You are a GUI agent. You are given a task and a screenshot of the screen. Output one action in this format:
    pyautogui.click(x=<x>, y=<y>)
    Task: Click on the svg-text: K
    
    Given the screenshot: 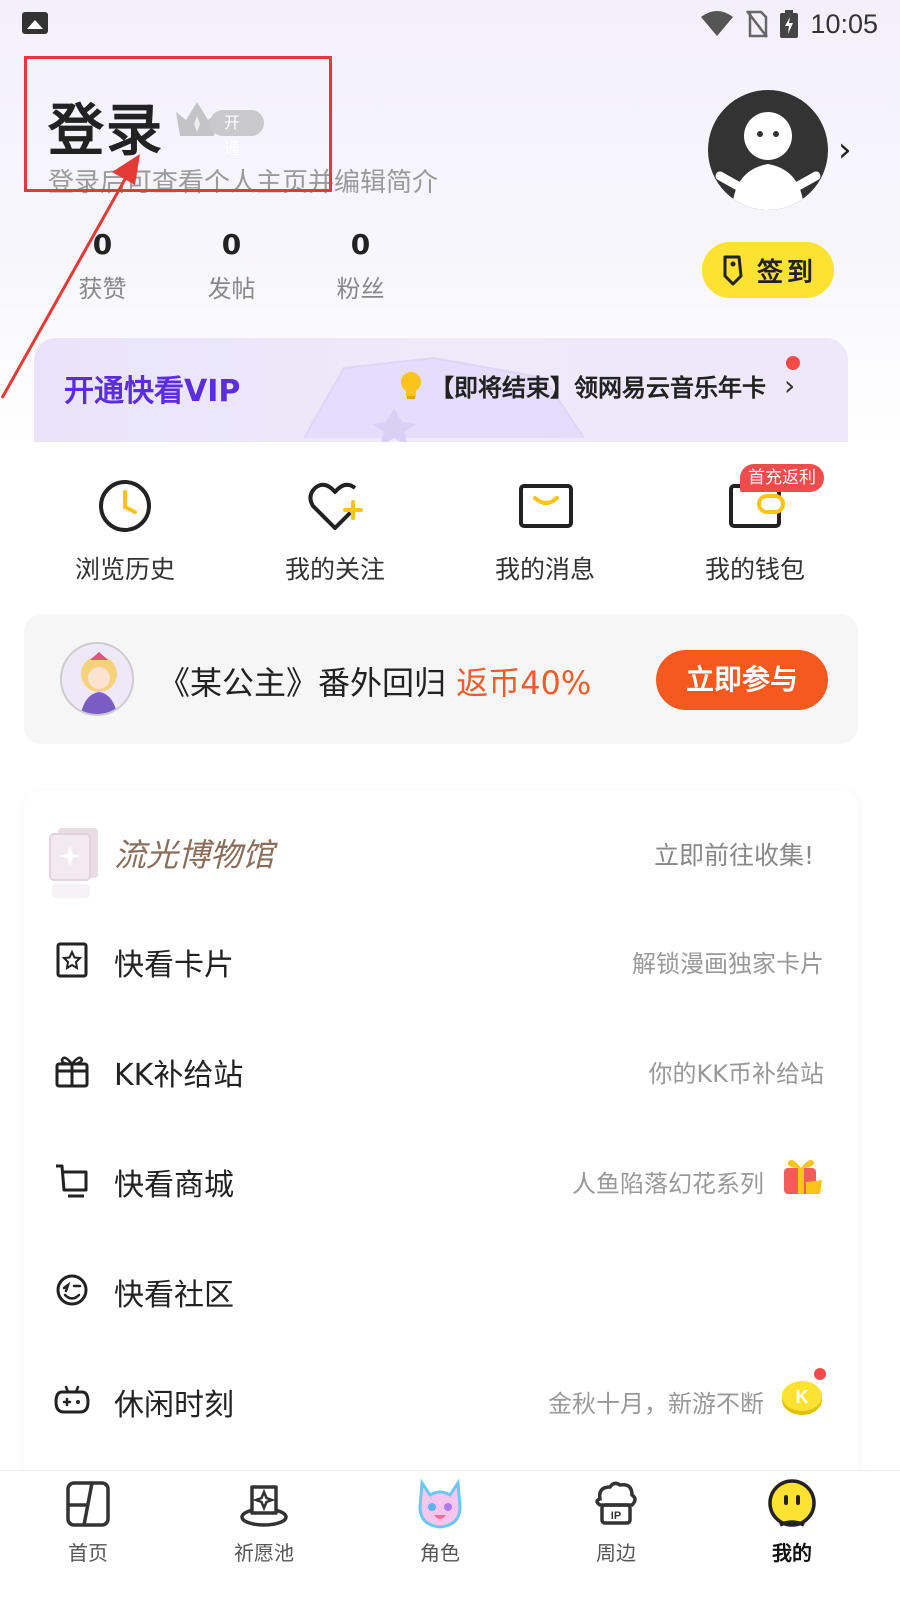 What is the action you would take?
    pyautogui.click(x=802, y=1397)
    